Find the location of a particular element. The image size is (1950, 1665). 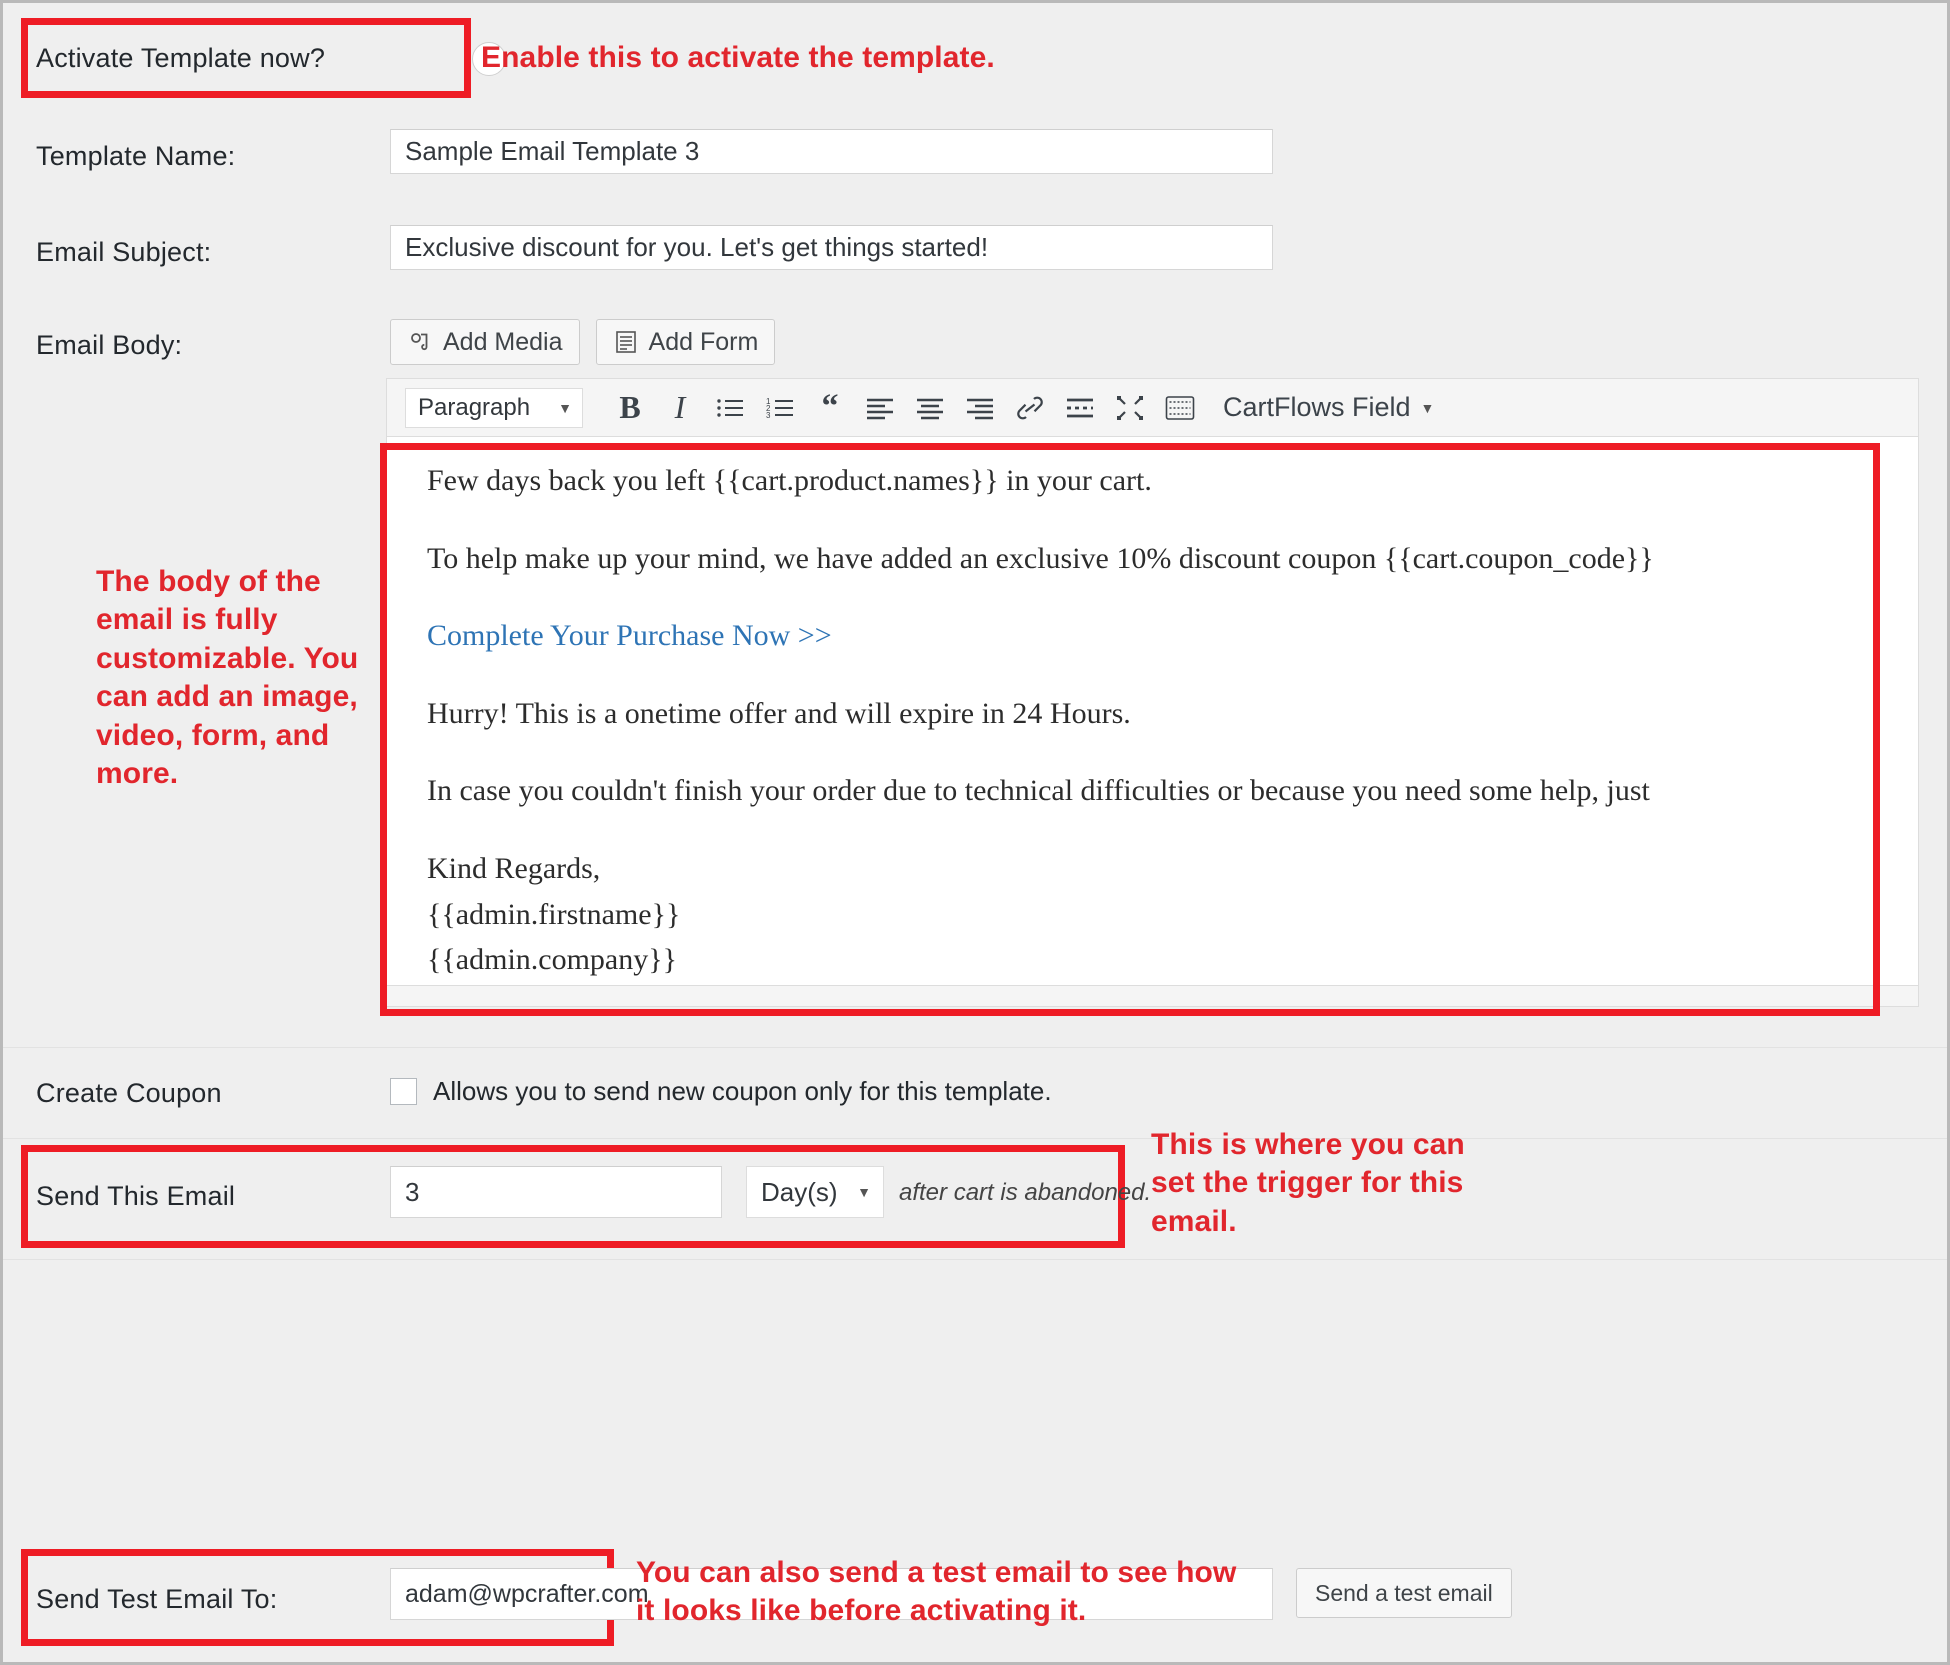

link-icon is located at coordinates (1030, 408).